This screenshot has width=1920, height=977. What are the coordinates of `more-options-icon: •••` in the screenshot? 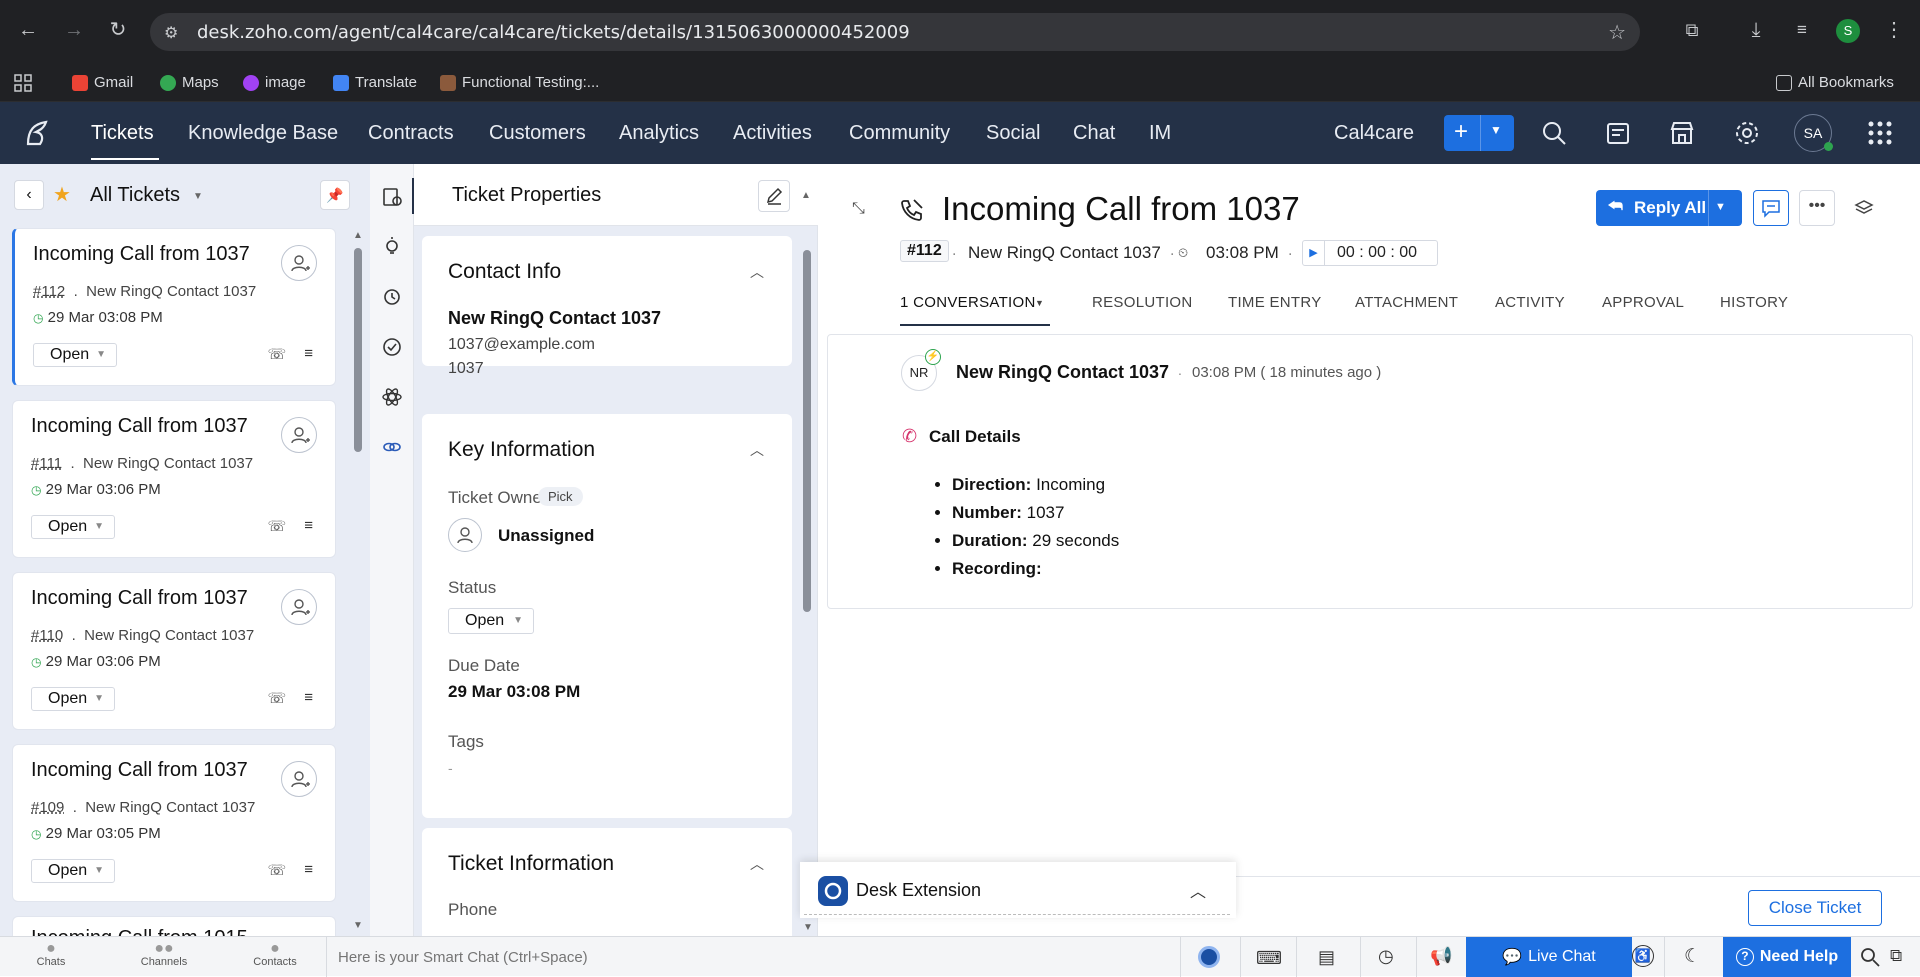 It's located at (1817, 208).